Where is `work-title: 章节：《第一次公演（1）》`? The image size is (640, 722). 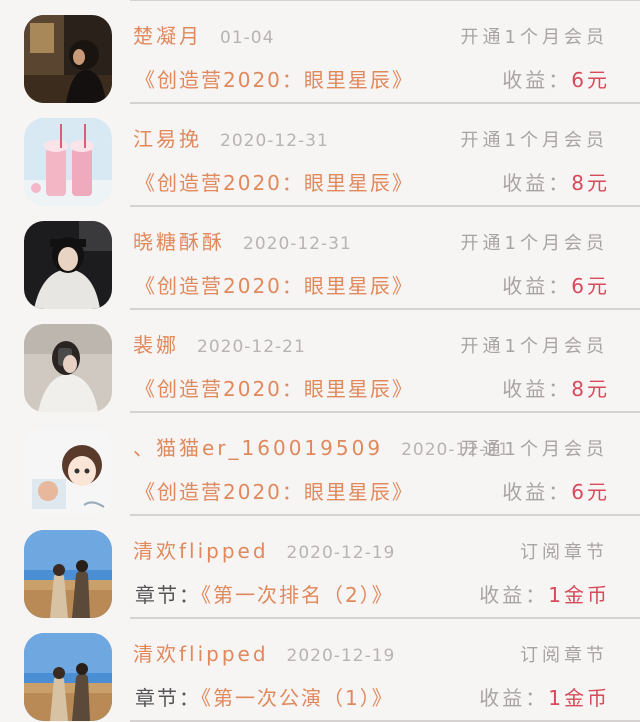 work-title: 章节：《第一次公演（1）》 is located at coordinates (264, 696).